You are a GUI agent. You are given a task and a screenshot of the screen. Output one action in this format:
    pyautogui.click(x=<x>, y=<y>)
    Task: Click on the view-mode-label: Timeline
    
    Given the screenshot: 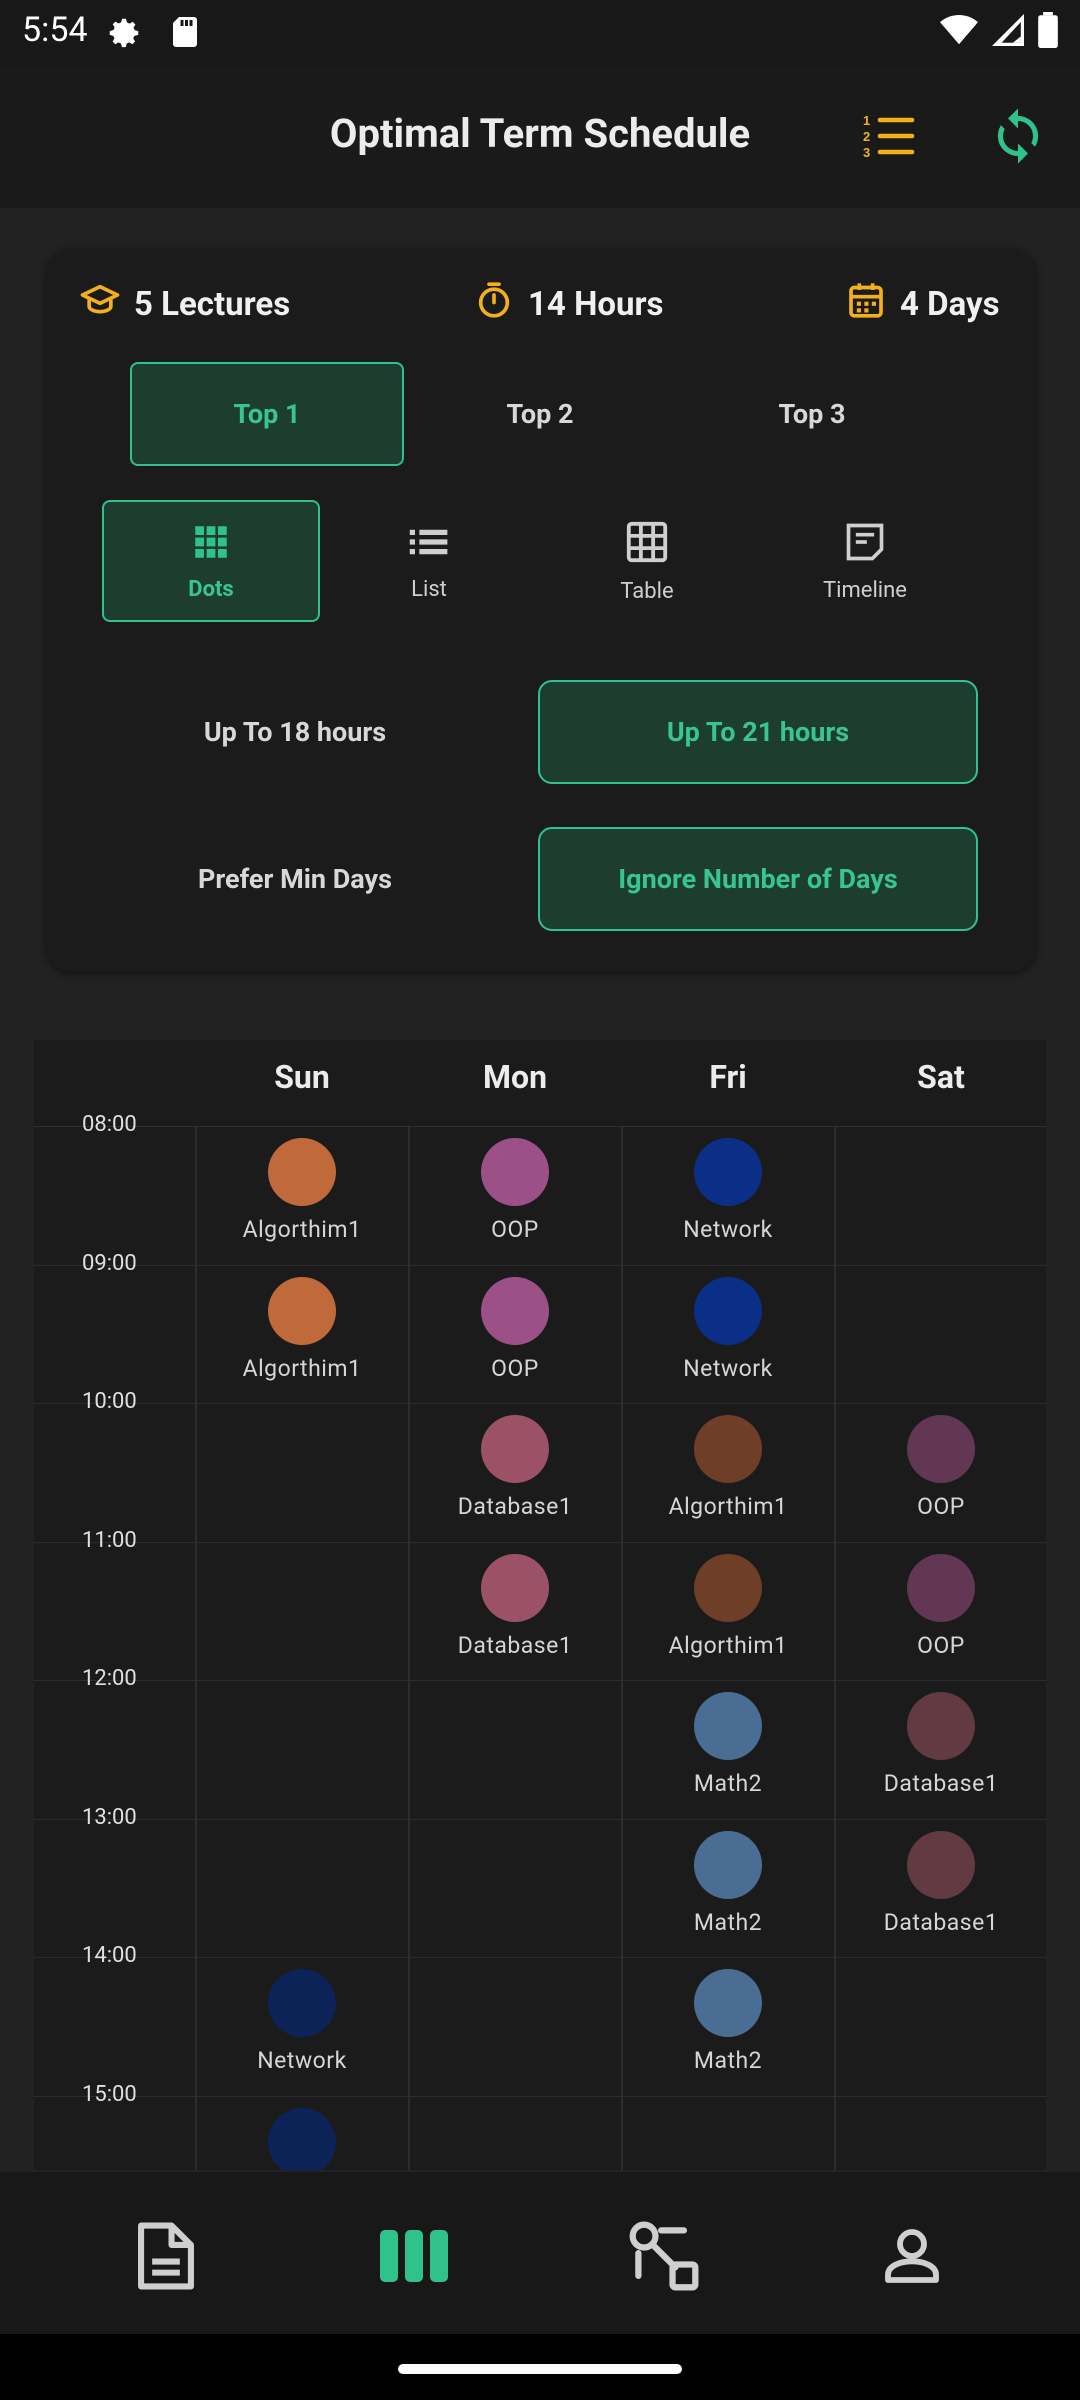 What is the action you would take?
    pyautogui.click(x=865, y=590)
    